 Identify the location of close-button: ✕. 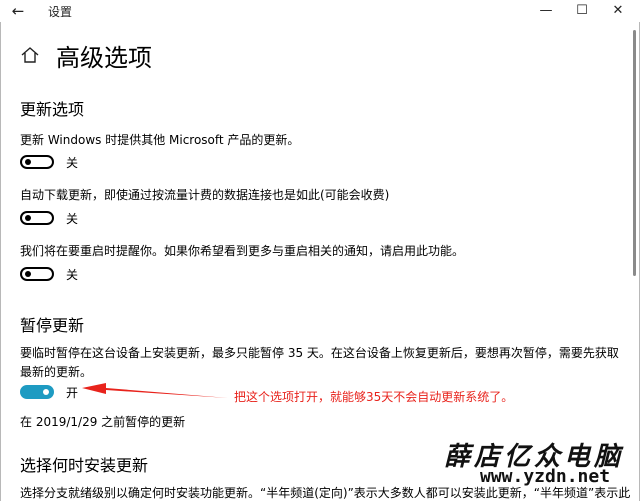
(618, 11).